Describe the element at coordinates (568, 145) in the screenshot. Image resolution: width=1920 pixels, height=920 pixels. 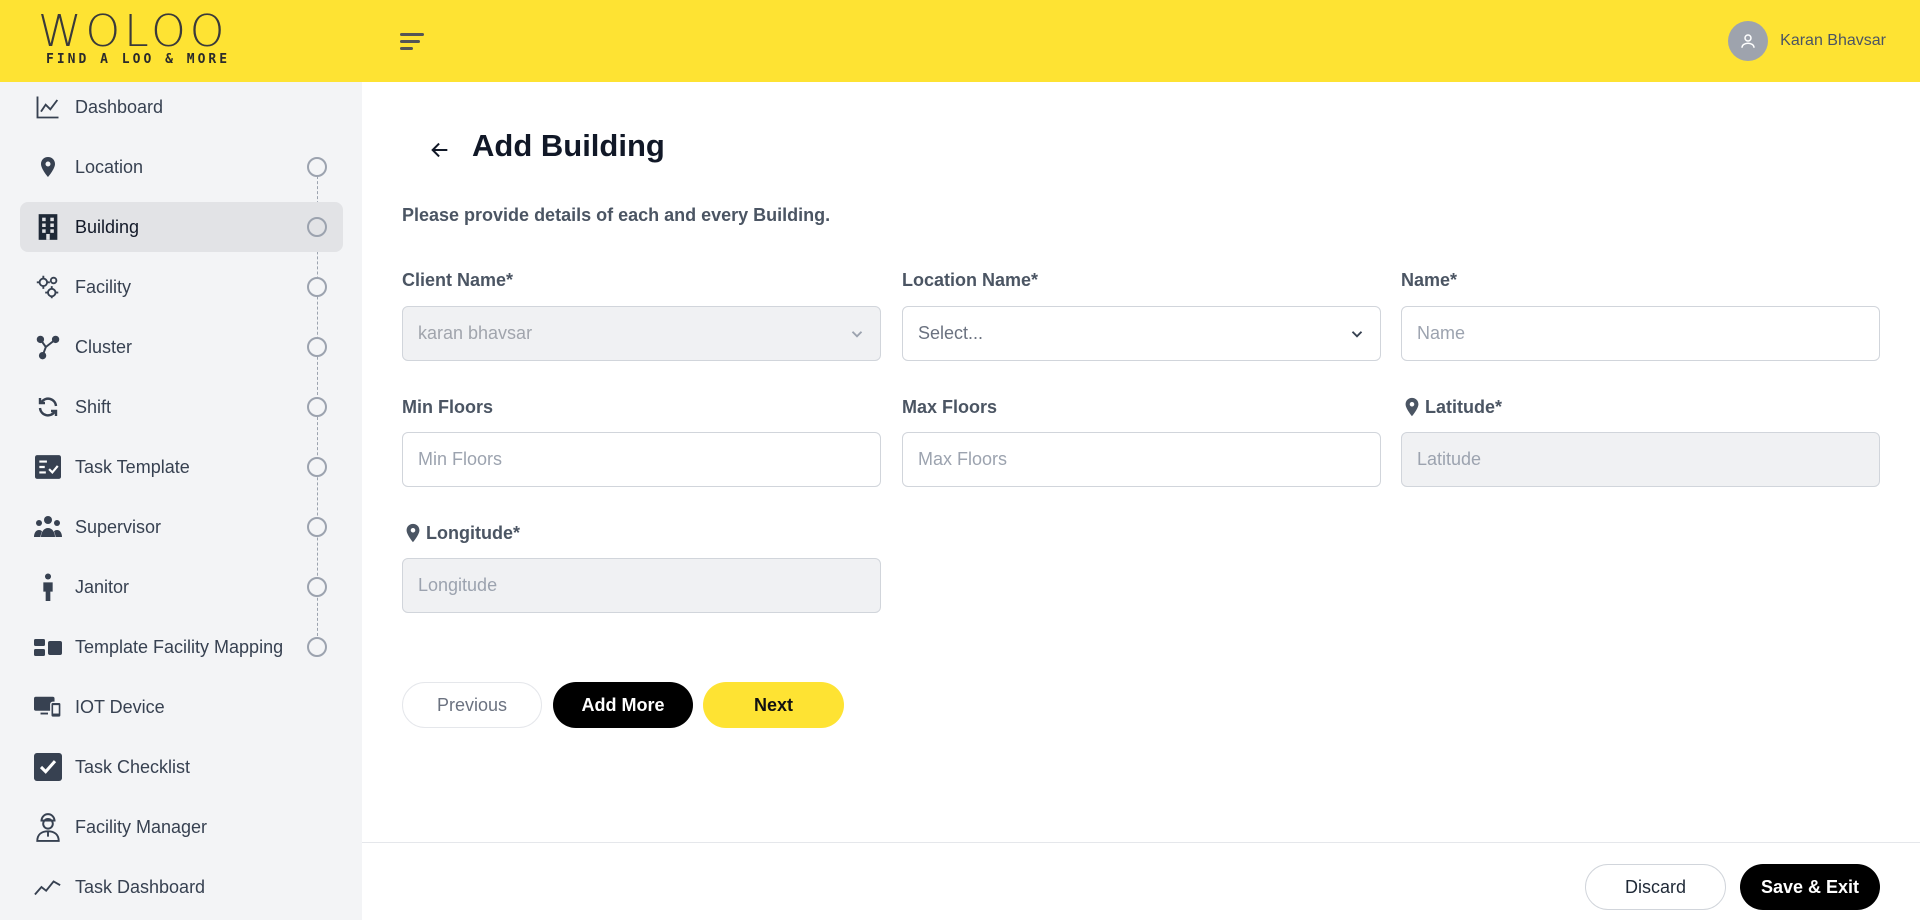
I see `page-title: Add Building` at that location.